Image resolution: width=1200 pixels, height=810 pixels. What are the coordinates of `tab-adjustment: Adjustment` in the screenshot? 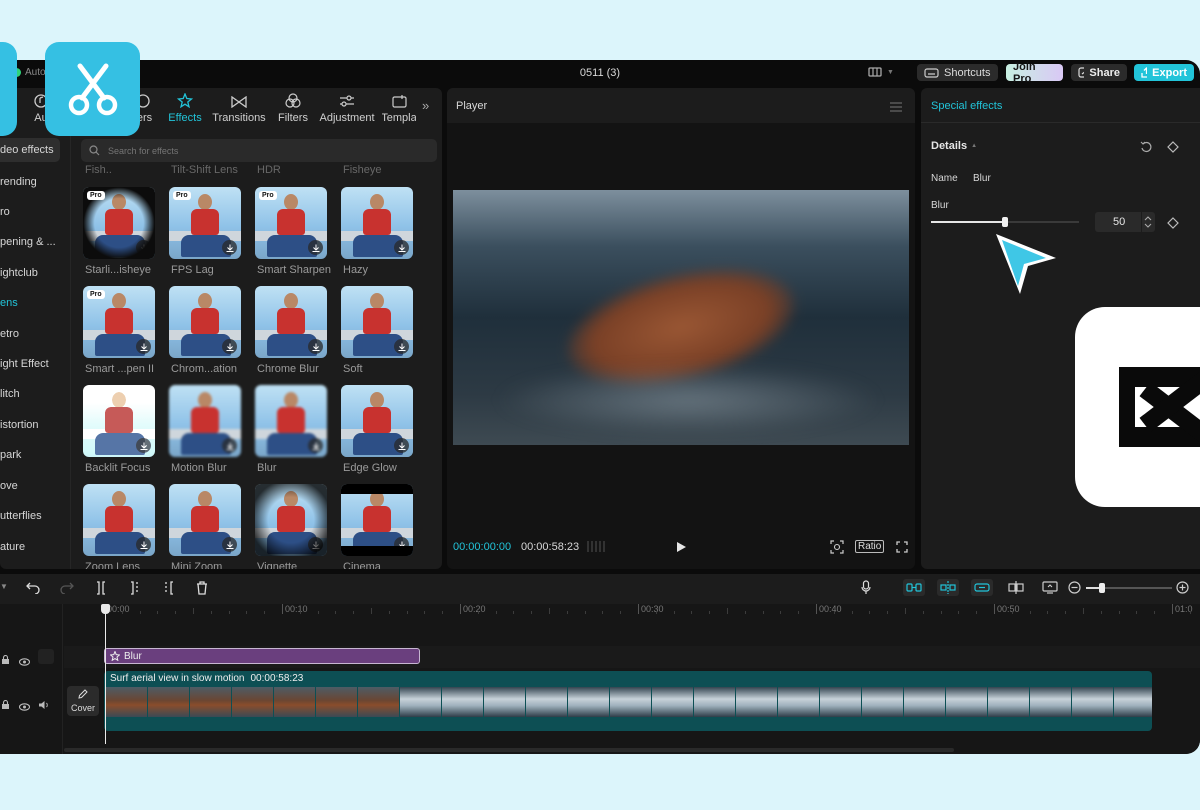 It's located at (347, 106).